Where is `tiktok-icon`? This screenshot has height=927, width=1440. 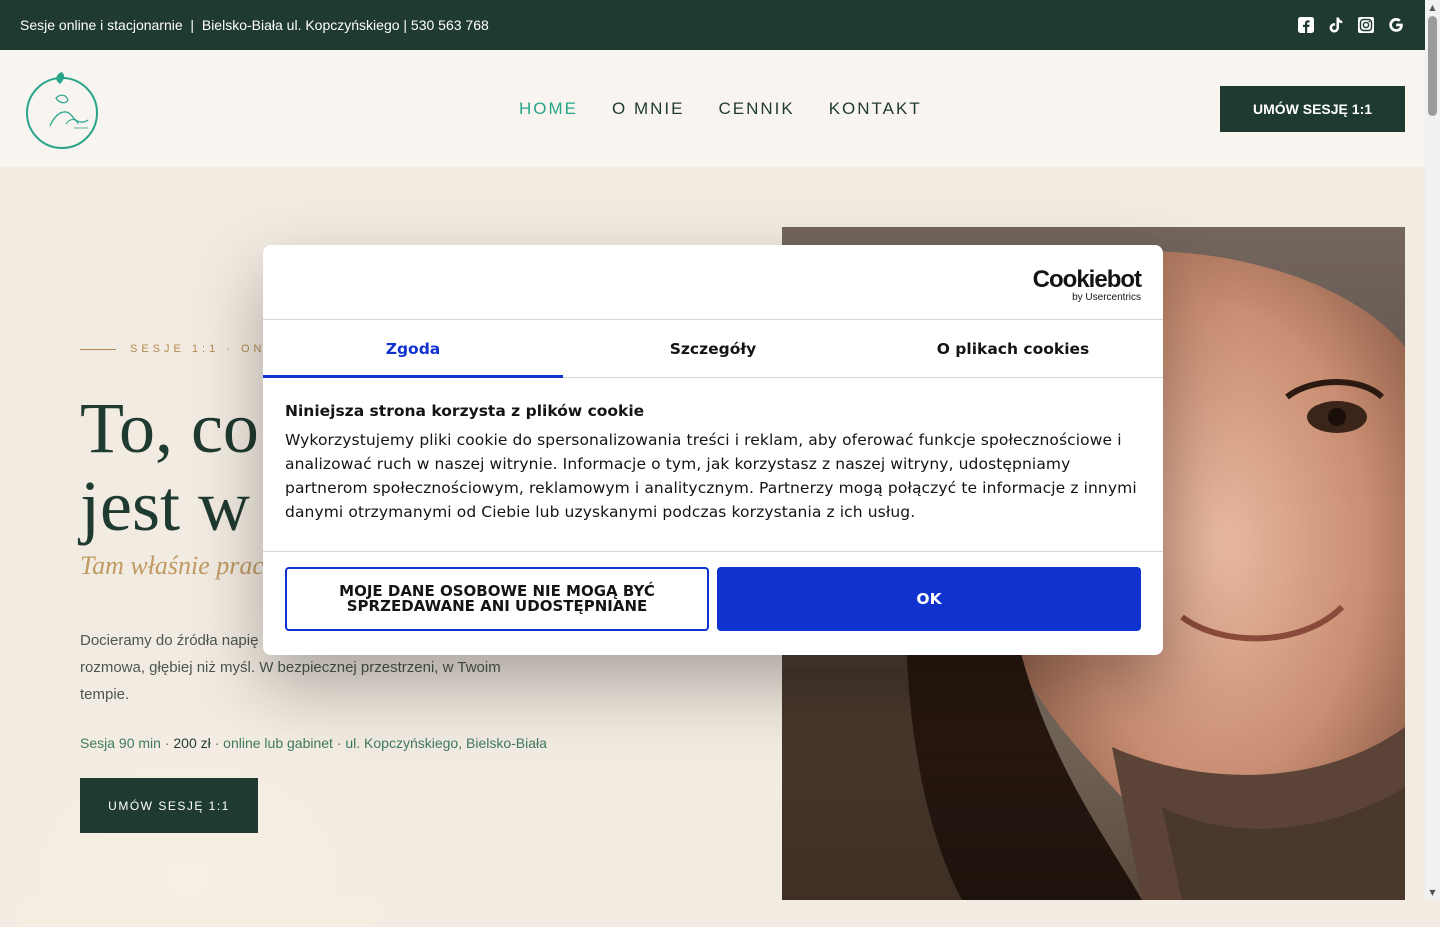 tiktok-icon is located at coordinates (1336, 25).